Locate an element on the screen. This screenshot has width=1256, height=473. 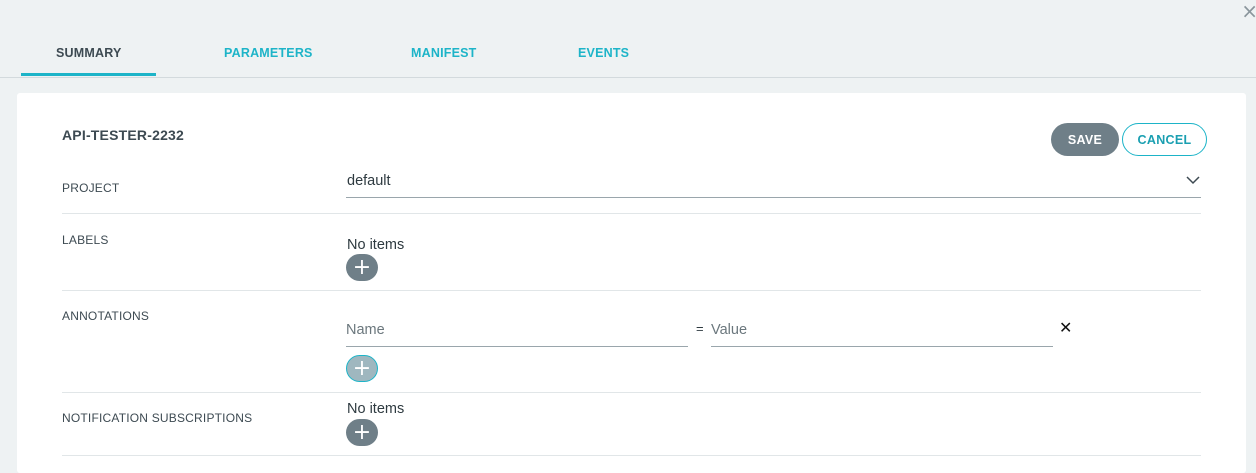
labels-empty-text: No items is located at coordinates (376, 245).